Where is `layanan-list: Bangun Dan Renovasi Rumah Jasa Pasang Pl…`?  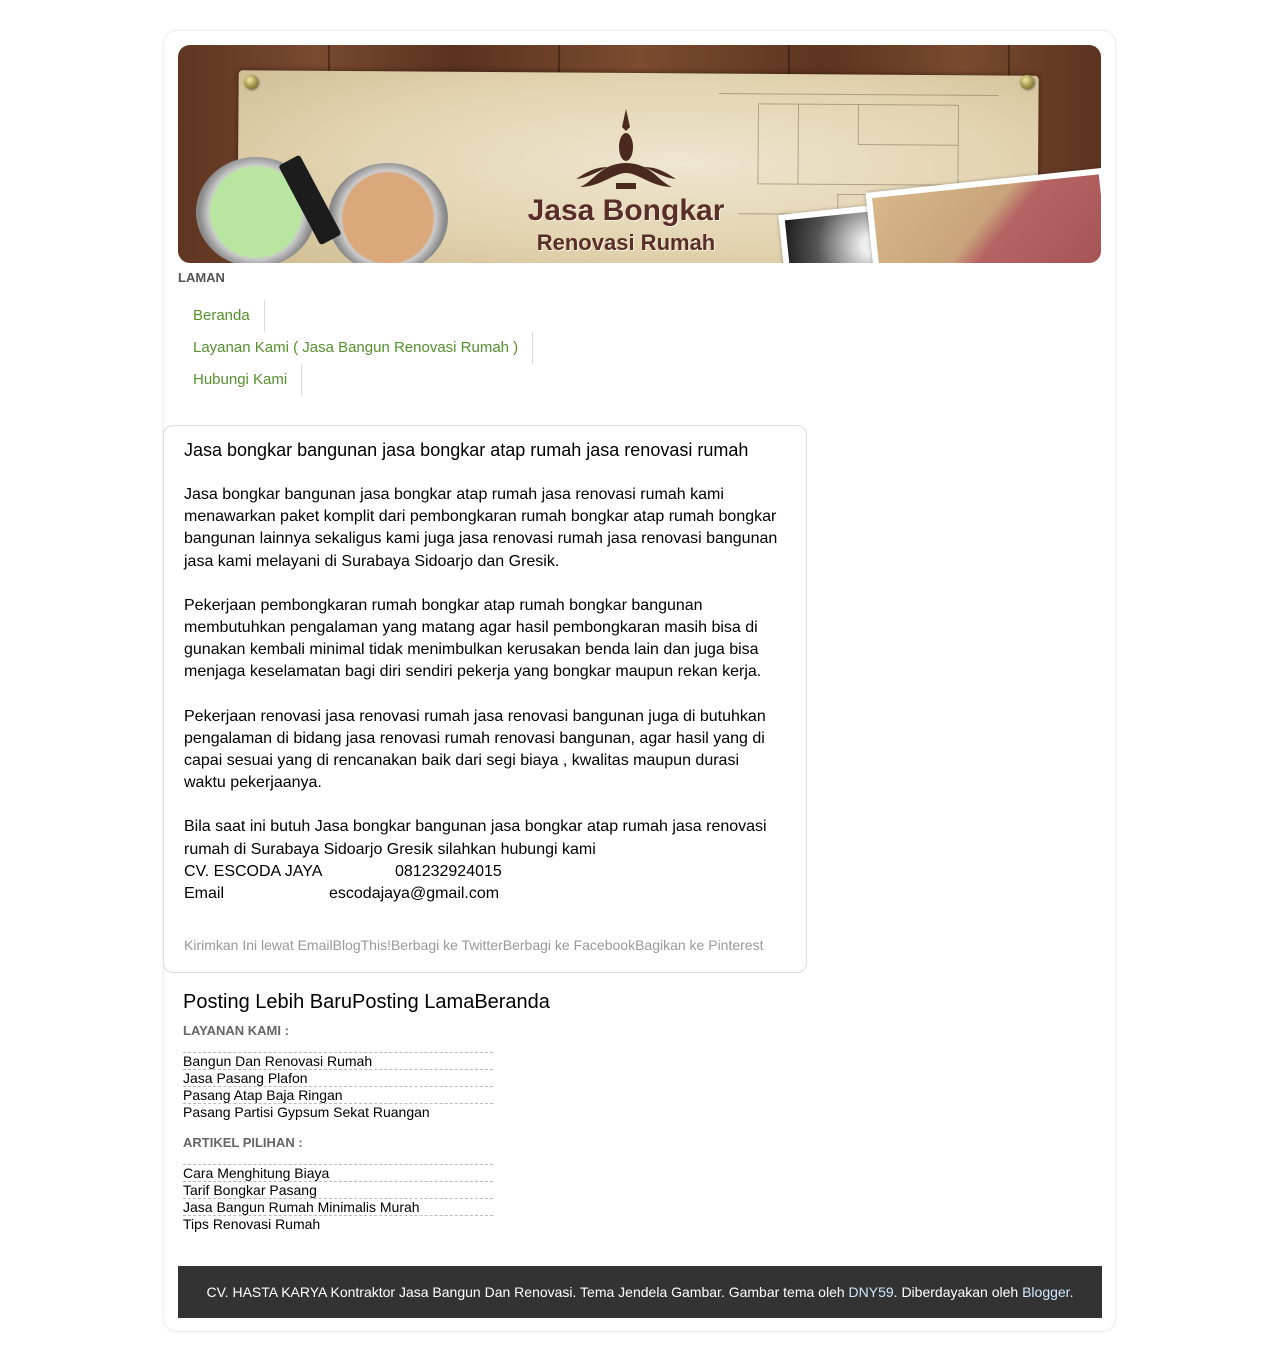 layanan-list: Bangun Dan Renovasi Rumah Jasa Pasang Pl… is located at coordinates (338, 1086).